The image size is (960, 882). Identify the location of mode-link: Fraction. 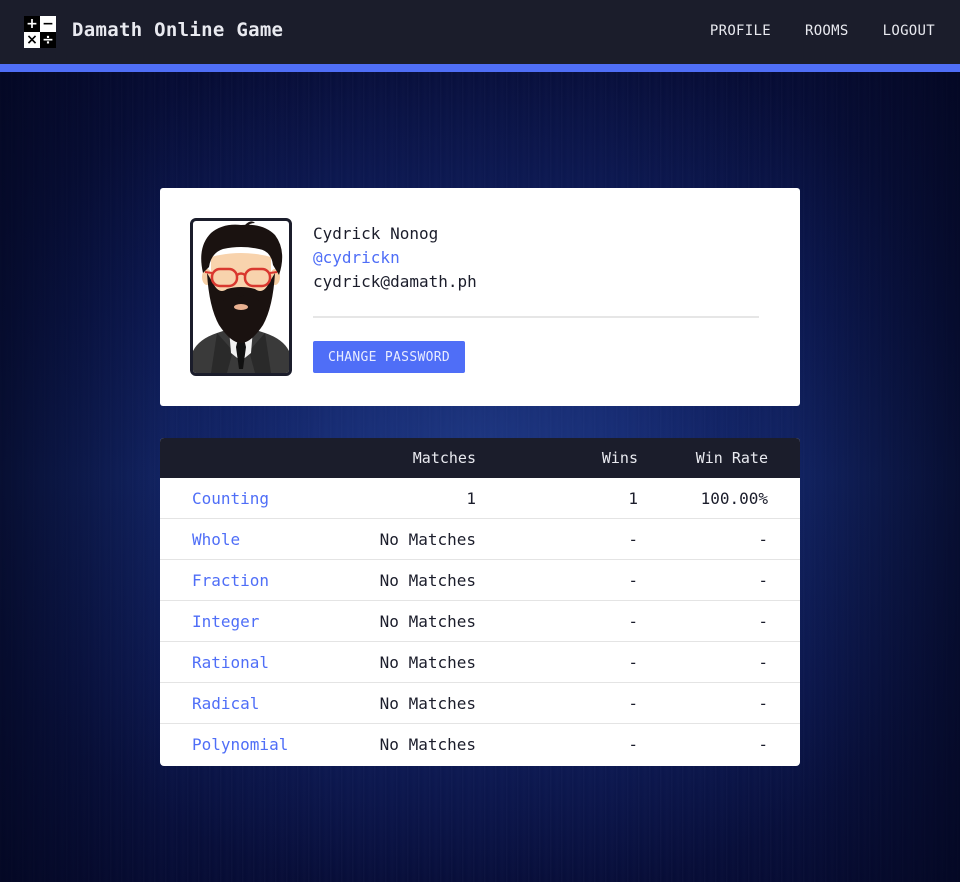
(230, 580).